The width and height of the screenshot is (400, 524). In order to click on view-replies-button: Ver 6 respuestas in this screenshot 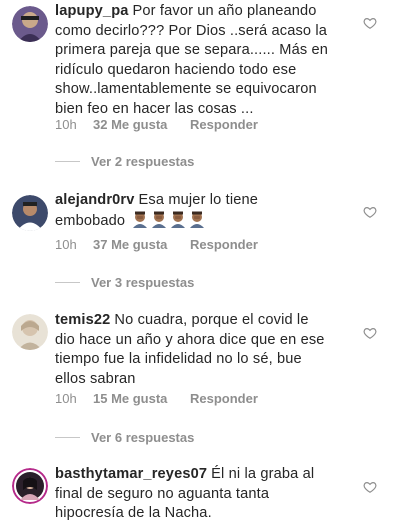, I will do `click(124, 437)`.